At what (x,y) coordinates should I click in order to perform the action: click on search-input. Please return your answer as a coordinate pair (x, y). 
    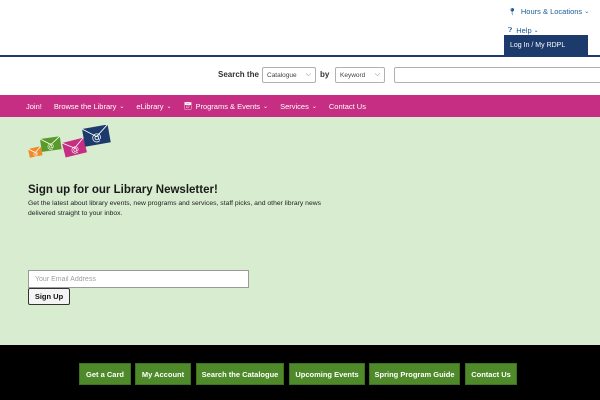
    Looking at the image, I should click on (497, 75).